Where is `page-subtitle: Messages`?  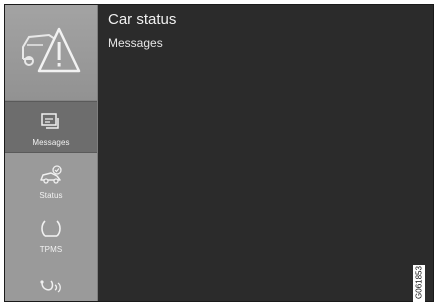
page-subtitle: Messages is located at coordinates (135, 43).